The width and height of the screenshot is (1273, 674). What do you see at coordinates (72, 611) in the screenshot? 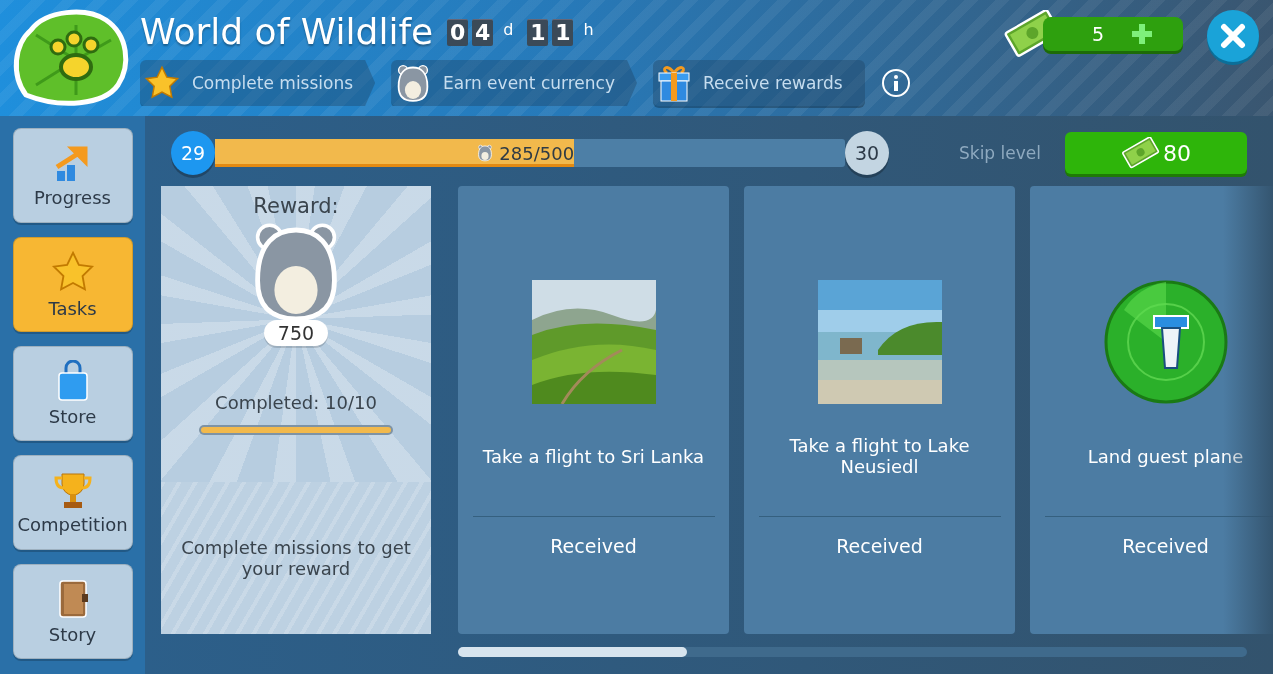
I see `sidebar-tab: Story` at bounding box center [72, 611].